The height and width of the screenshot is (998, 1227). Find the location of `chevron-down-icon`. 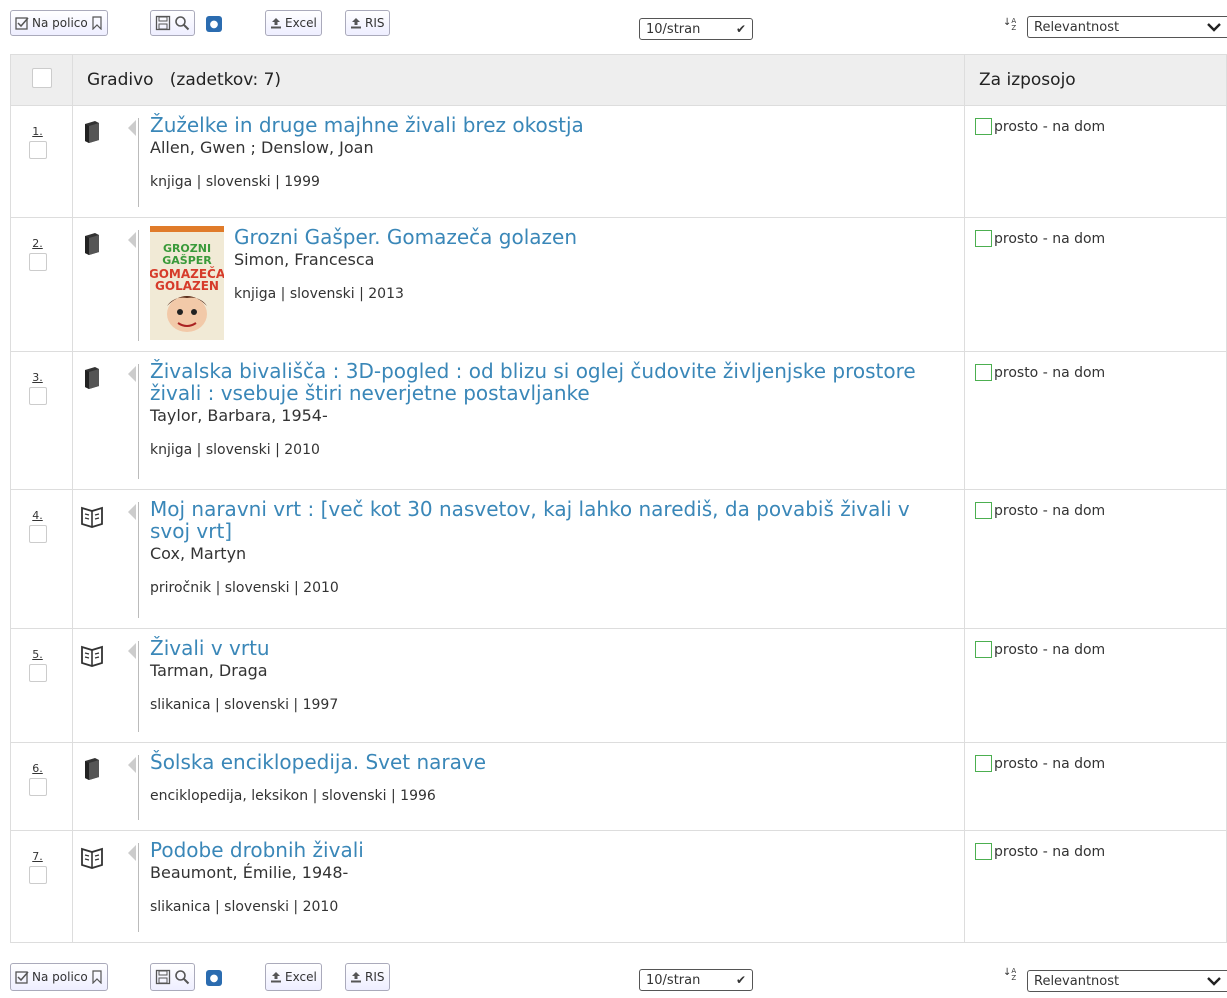

chevron-down-icon is located at coordinates (1214, 981).